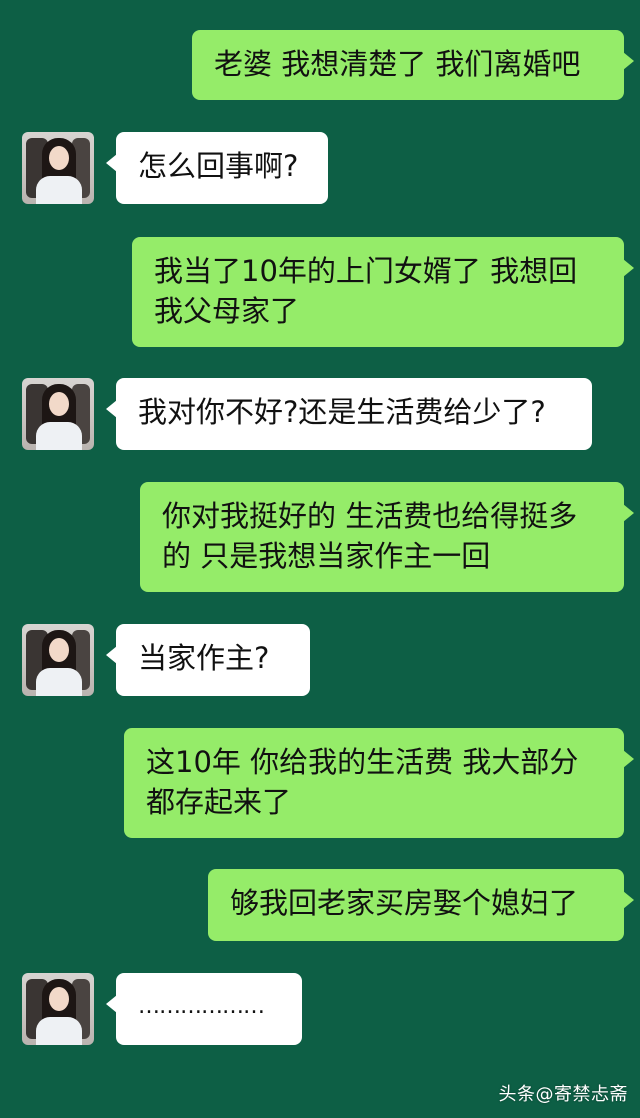 The height and width of the screenshot is (1118, 640). I want to click on incoming-message-bubble: 当家作主?, so click(208, 660).